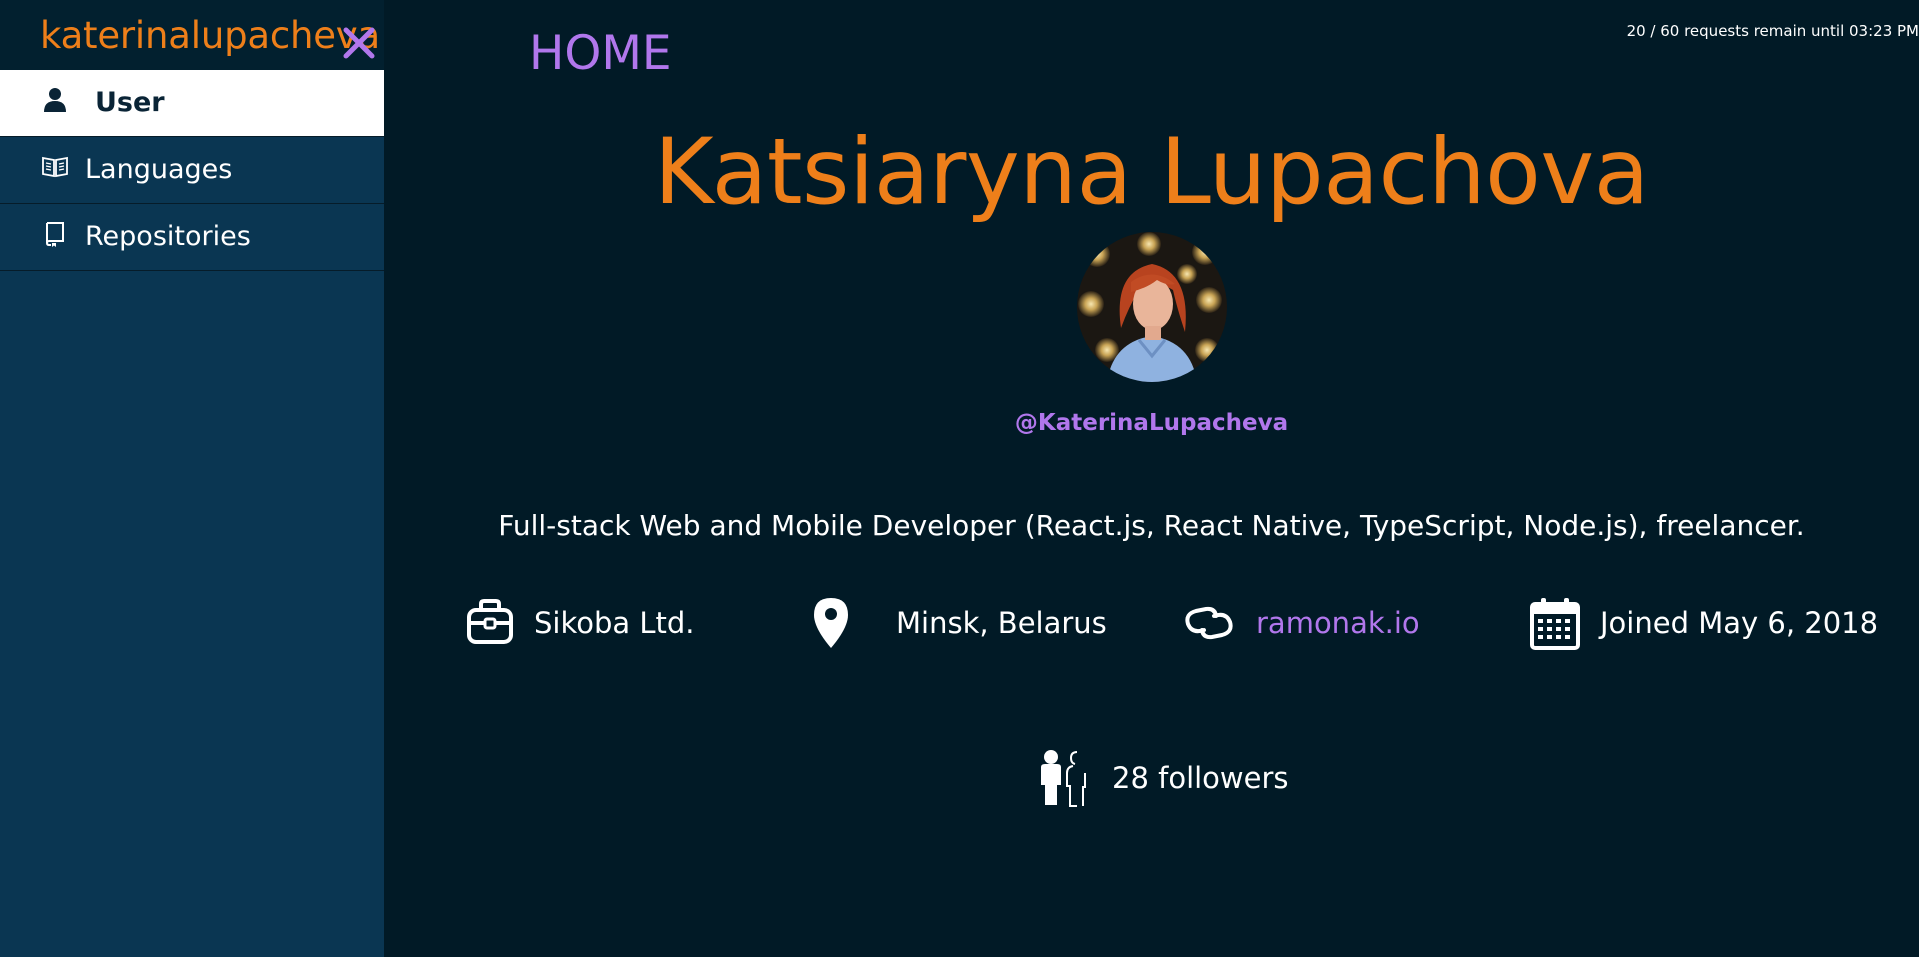 The height and width of the screenshot is (957, 1919). Describe the element at coordinates (1001, 623) in the screenshot. I see `location-text: Minsk, Belarus` at that location.